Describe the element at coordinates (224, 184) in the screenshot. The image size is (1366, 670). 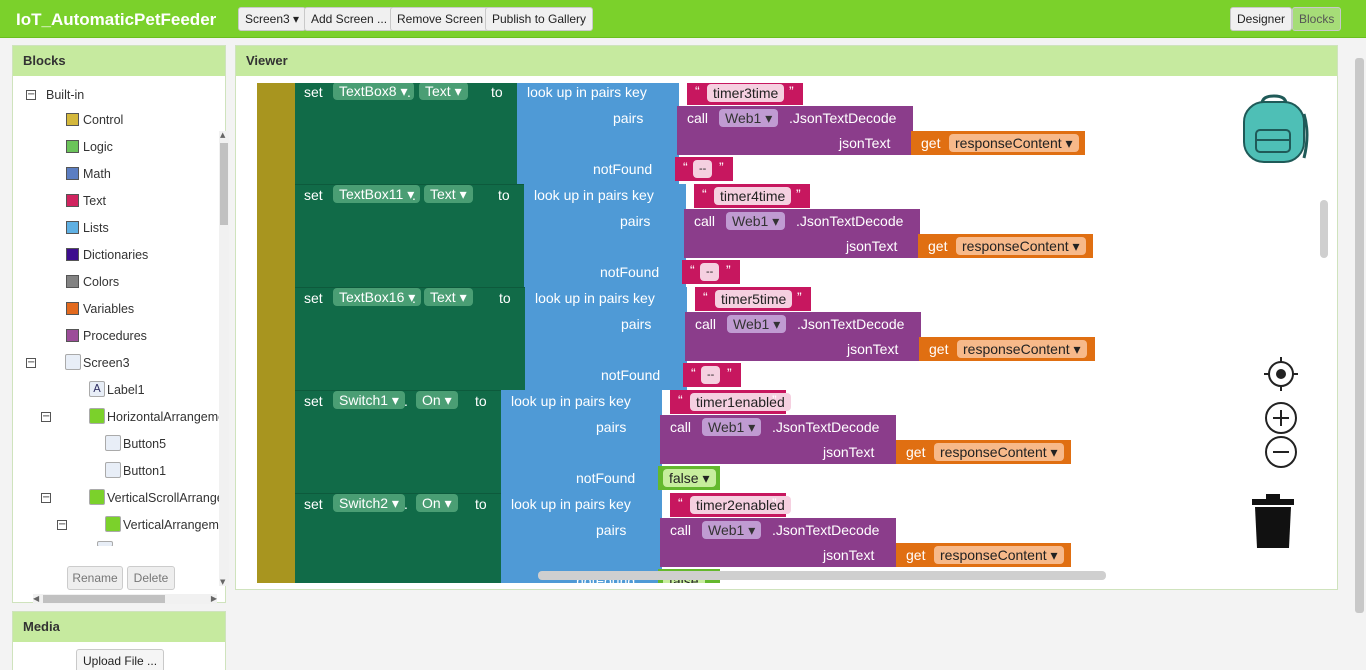
I see `vertical-scroll-thumb` at that location.